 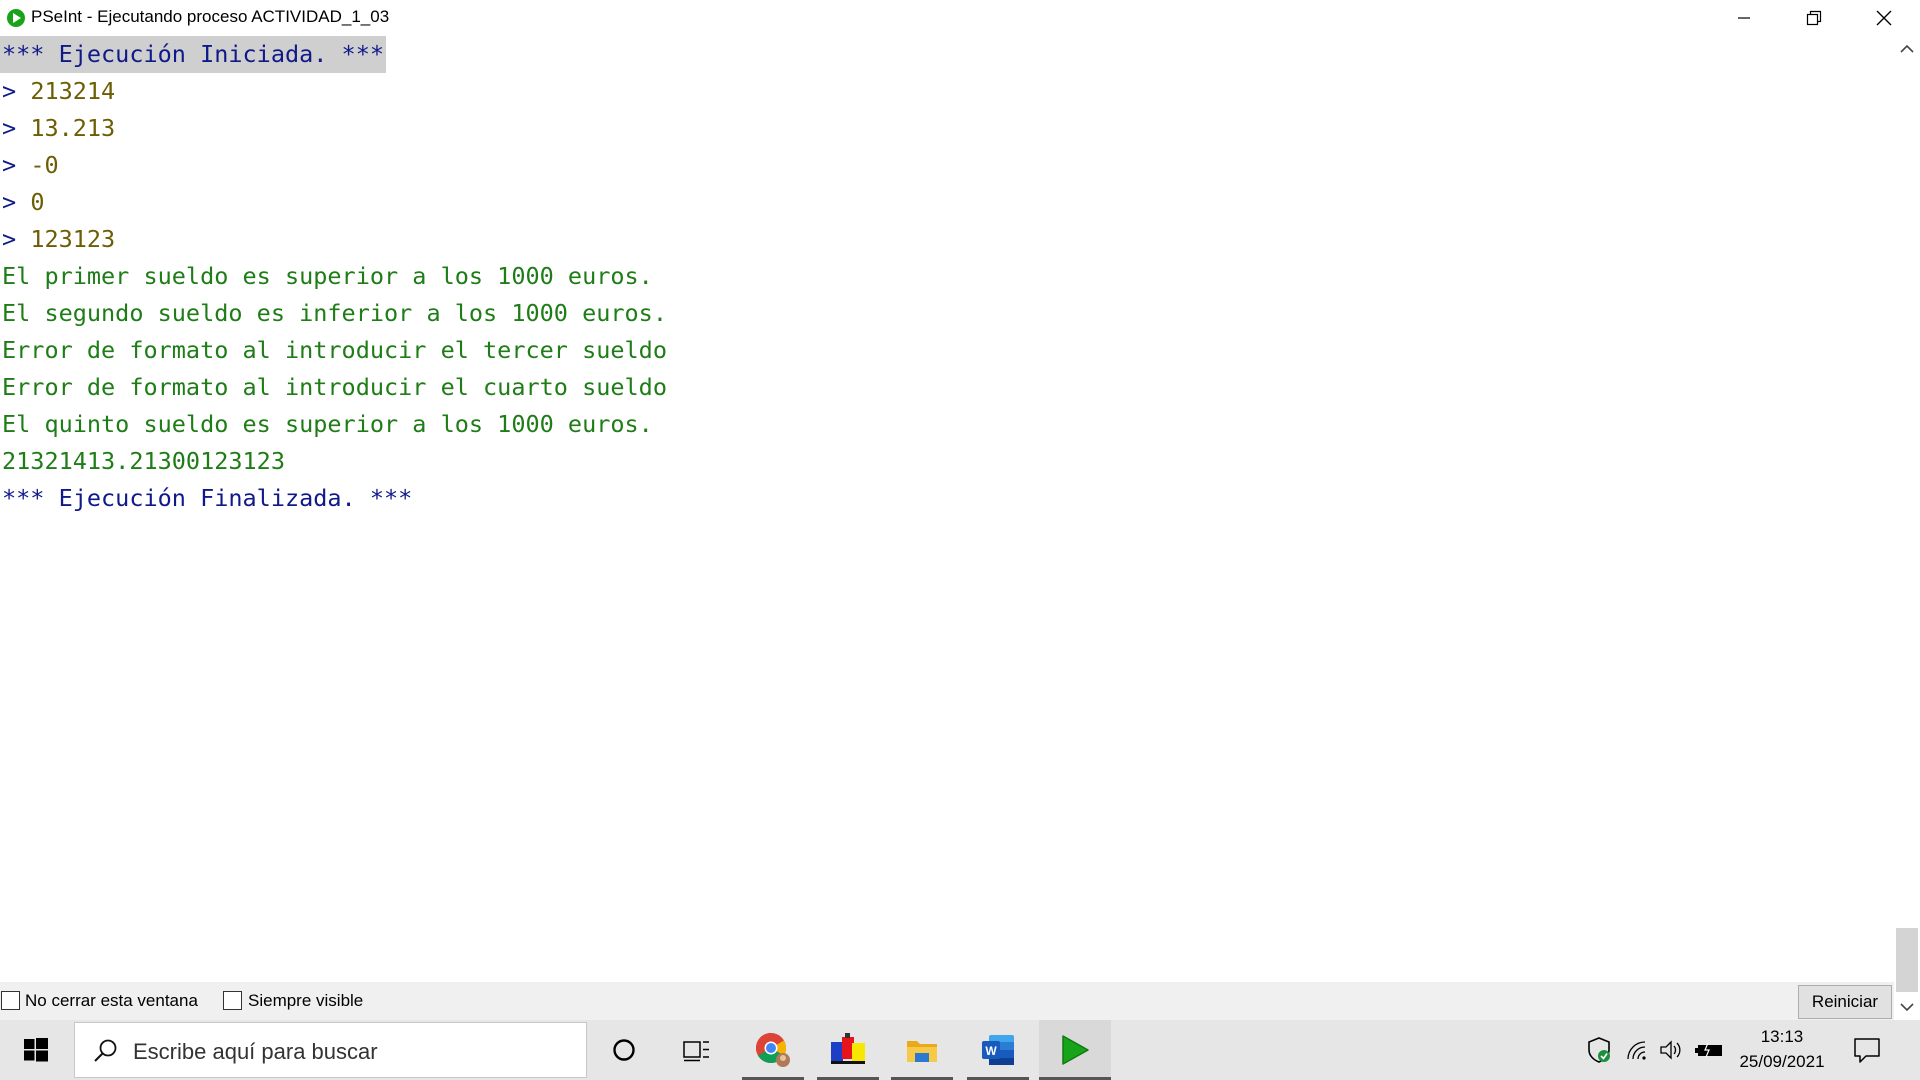 What do you see at coordinates (73, 239) in the screenshot?
I see `input-value: 123123` at bounding box center [73, 239].